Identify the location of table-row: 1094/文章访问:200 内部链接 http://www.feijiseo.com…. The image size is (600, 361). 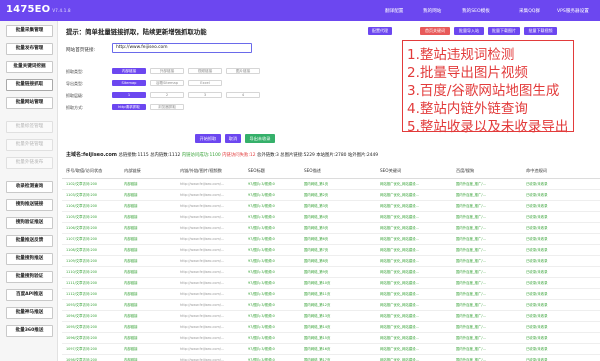
(331, 316).